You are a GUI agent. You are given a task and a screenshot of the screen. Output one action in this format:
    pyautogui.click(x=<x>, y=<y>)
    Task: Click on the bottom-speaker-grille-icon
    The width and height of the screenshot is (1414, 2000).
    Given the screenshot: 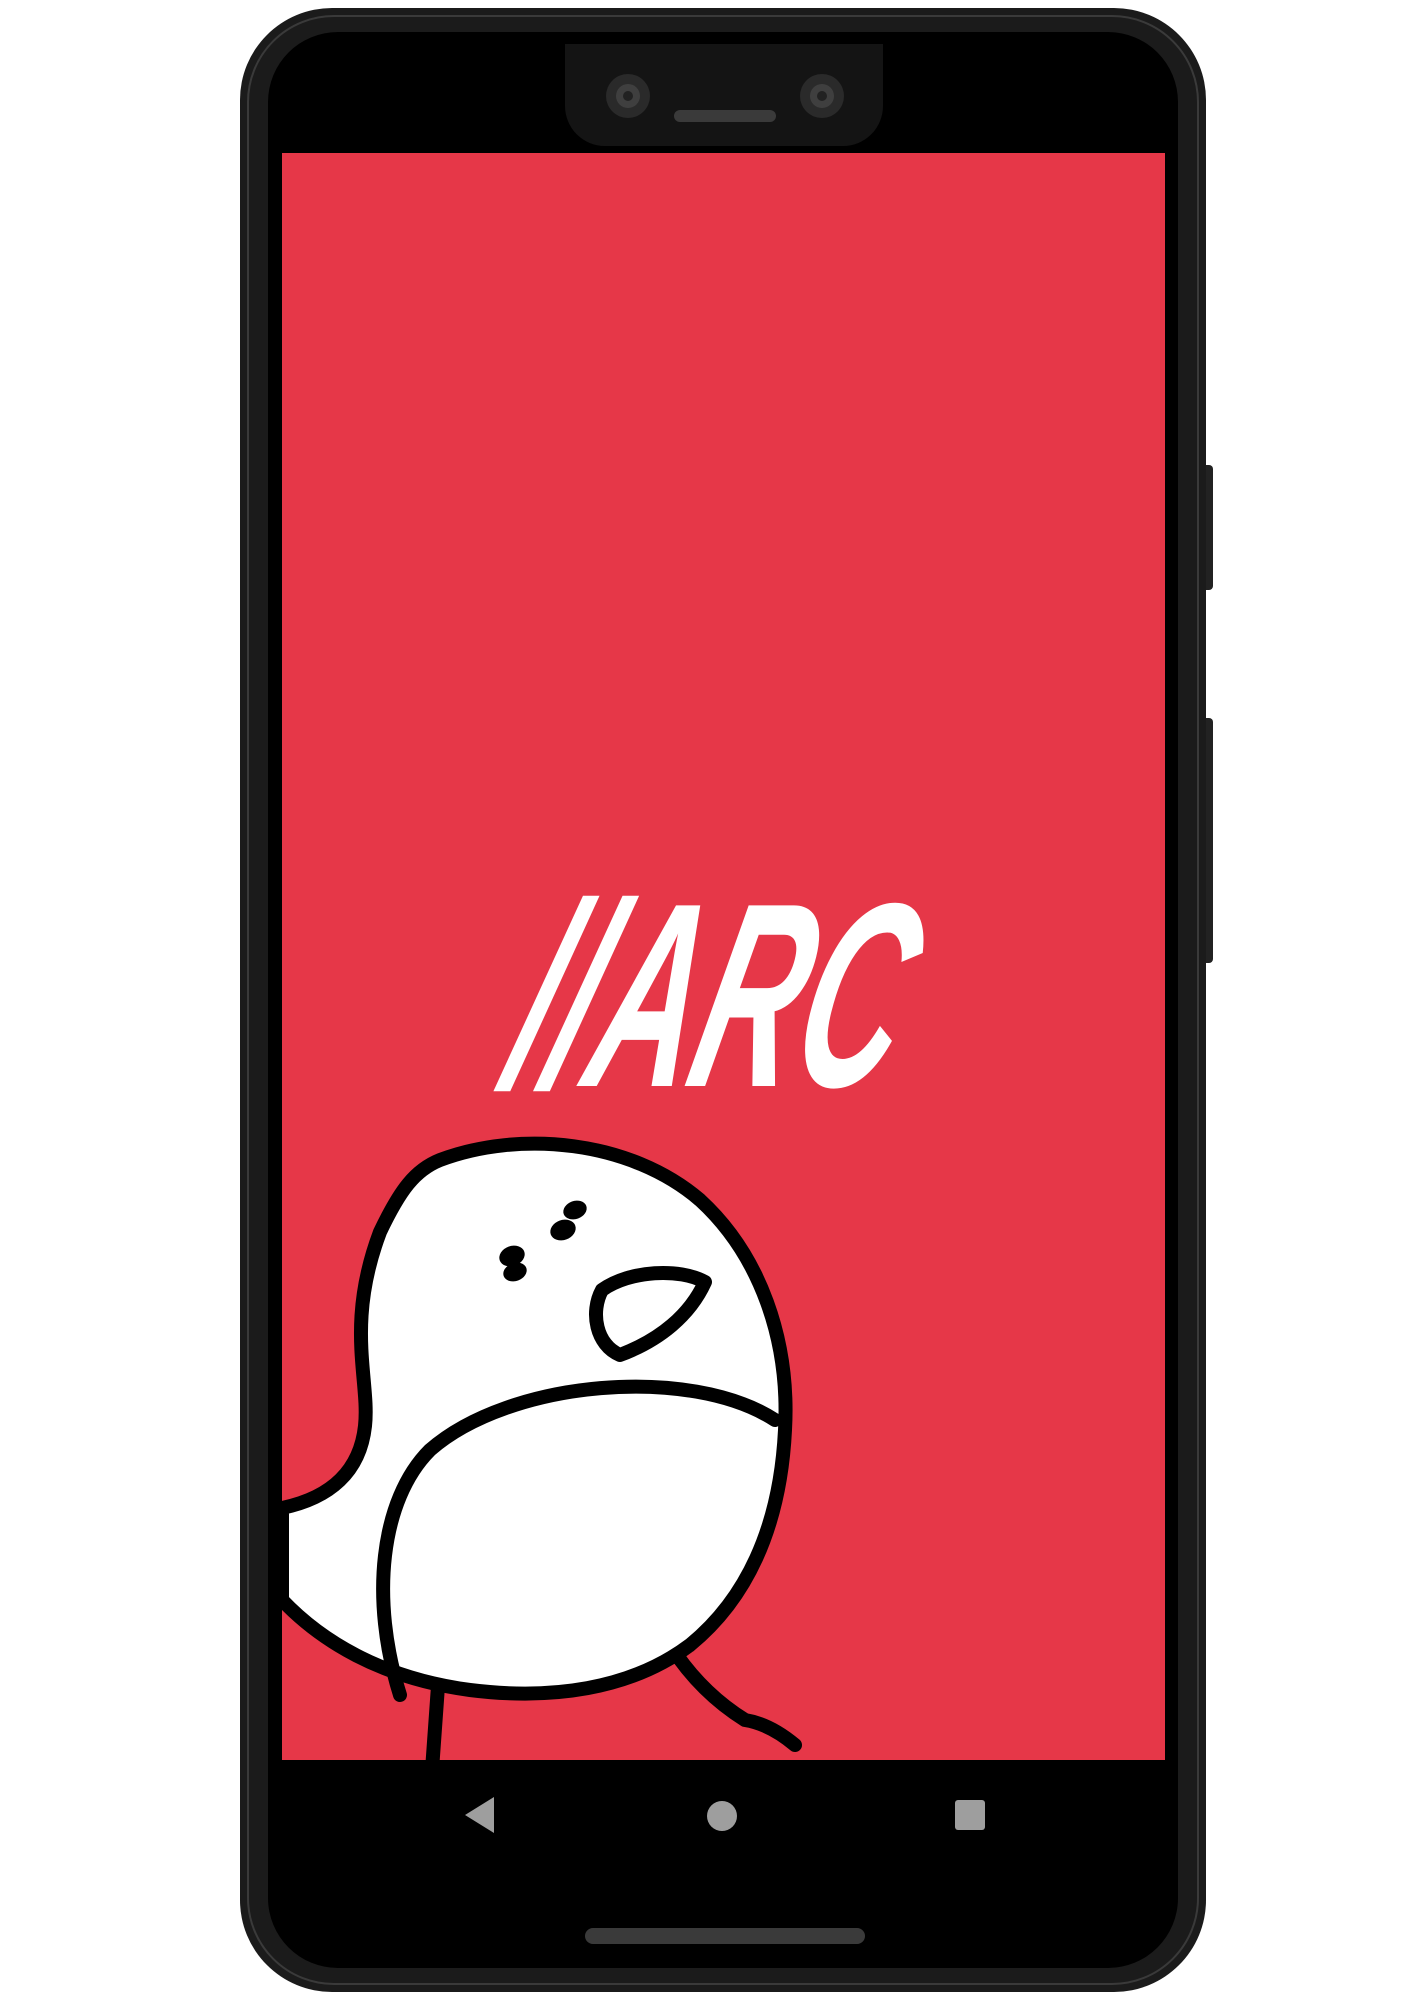 What is the action you would take?
    pyautogui.click(x=725, y=1936)
    